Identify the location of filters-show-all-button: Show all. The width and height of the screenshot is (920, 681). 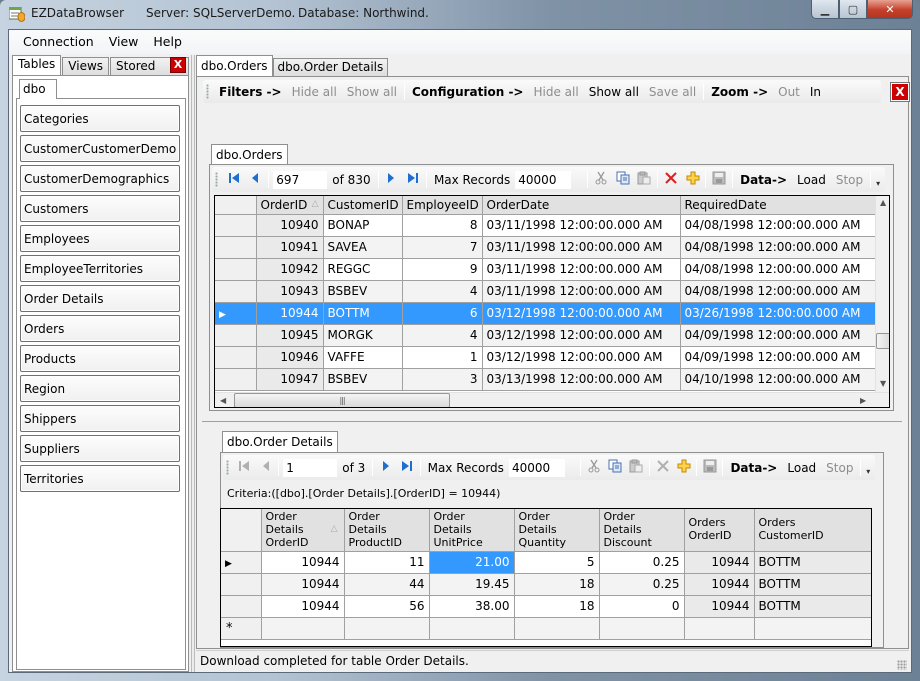
(372, 92).